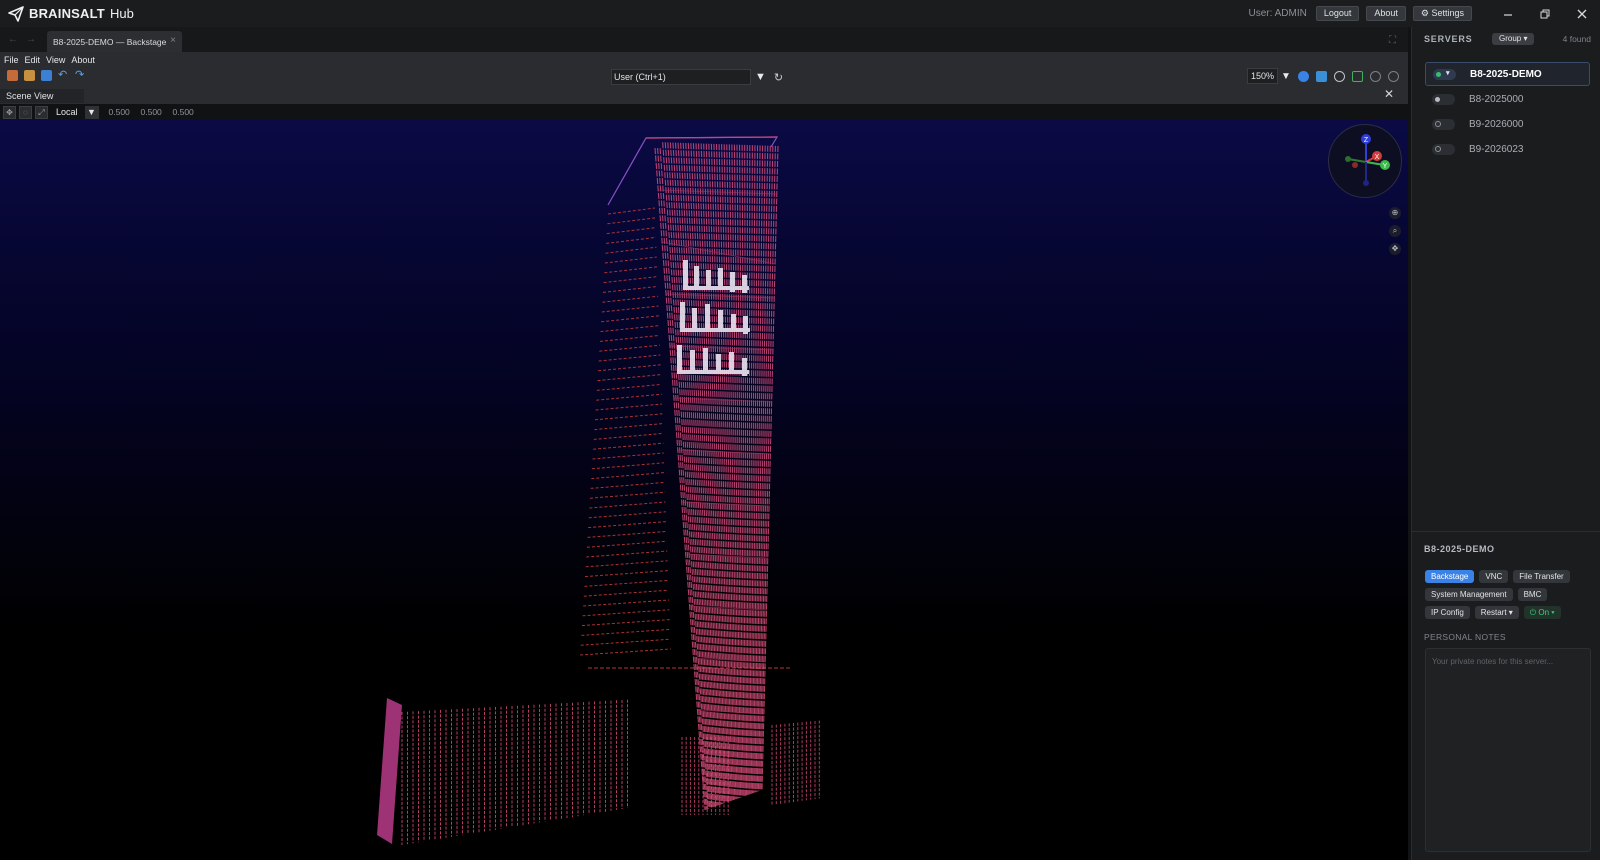 The width and height of the screenshot is (1600, 860). What do you see at coordinates (1442, 13) in the screenshot?
I see `settings-button: ⚙ Settings` at bounding box center [1442, 13].